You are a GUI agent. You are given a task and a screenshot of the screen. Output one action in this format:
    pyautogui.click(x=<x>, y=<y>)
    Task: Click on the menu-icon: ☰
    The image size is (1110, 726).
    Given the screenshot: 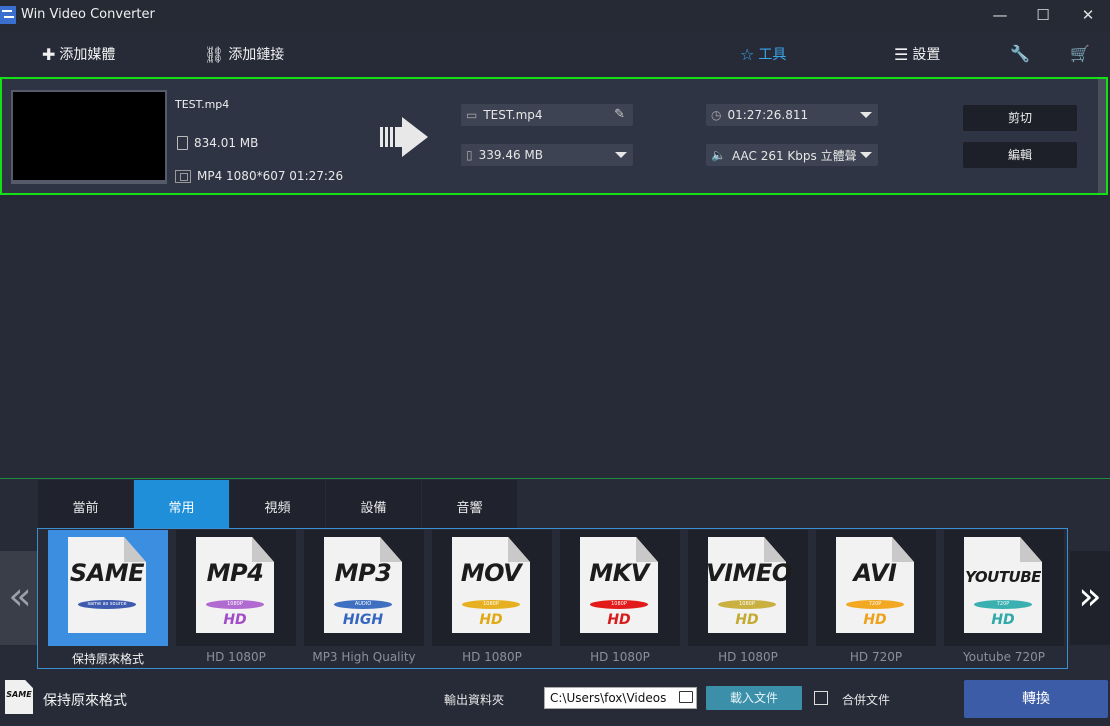 What is the action you would take?
    pyautogui.click(x=901, y=54)
    